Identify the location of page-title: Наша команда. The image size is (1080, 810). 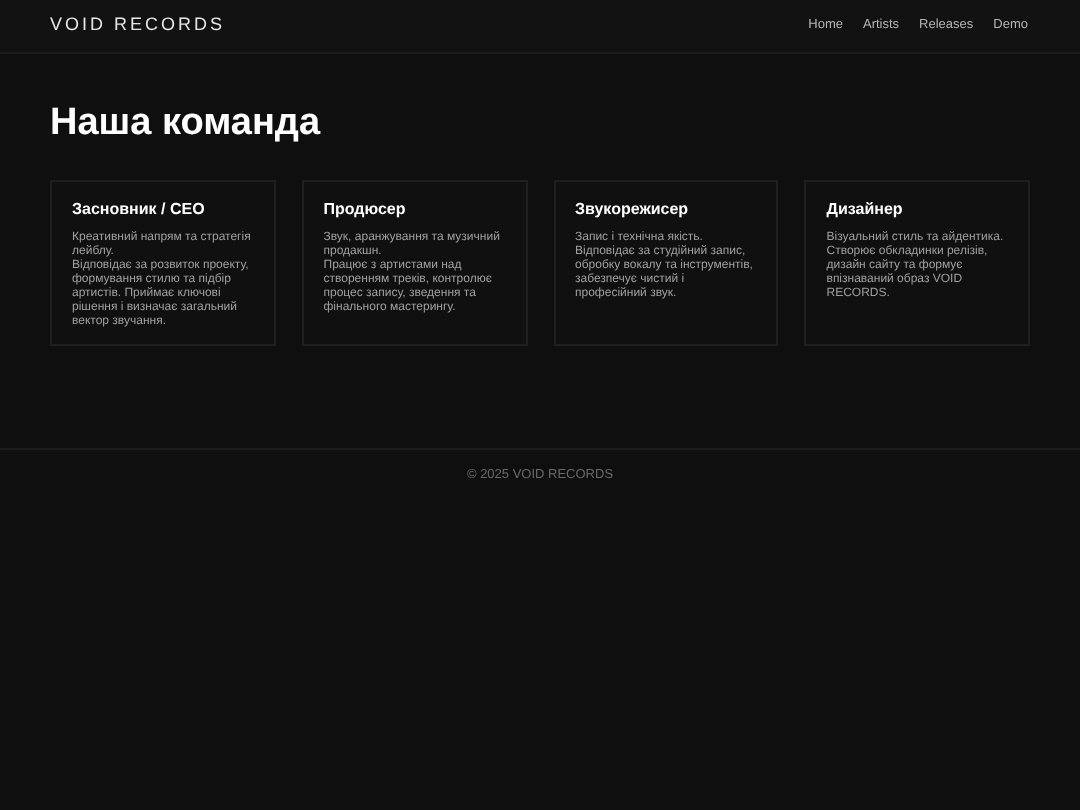
(186, 123).